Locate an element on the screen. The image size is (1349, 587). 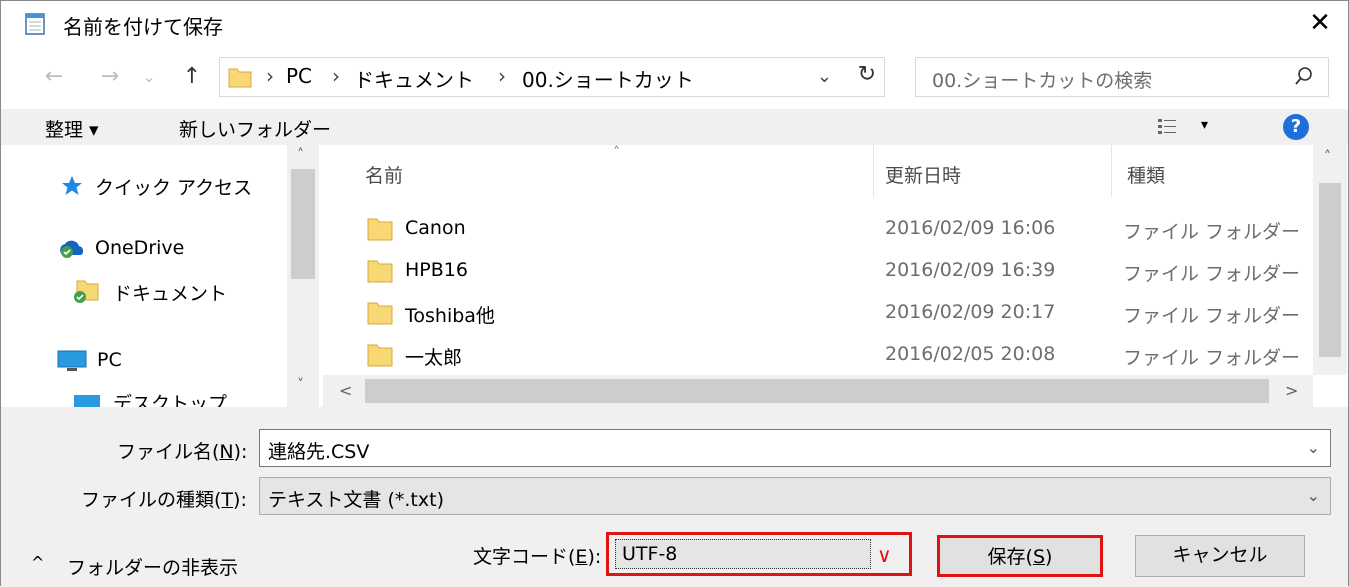
sidebar-item-quick-access: クイック アクセス is located at coordinates (173, 186).